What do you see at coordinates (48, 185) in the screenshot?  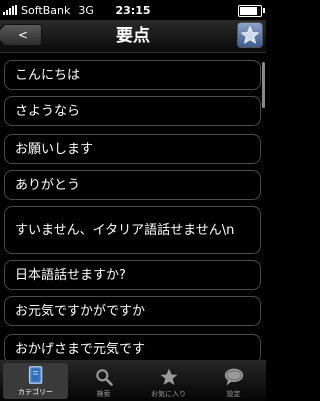 I see `list-item-label: ありがとう` at bounding box center [48, 185].